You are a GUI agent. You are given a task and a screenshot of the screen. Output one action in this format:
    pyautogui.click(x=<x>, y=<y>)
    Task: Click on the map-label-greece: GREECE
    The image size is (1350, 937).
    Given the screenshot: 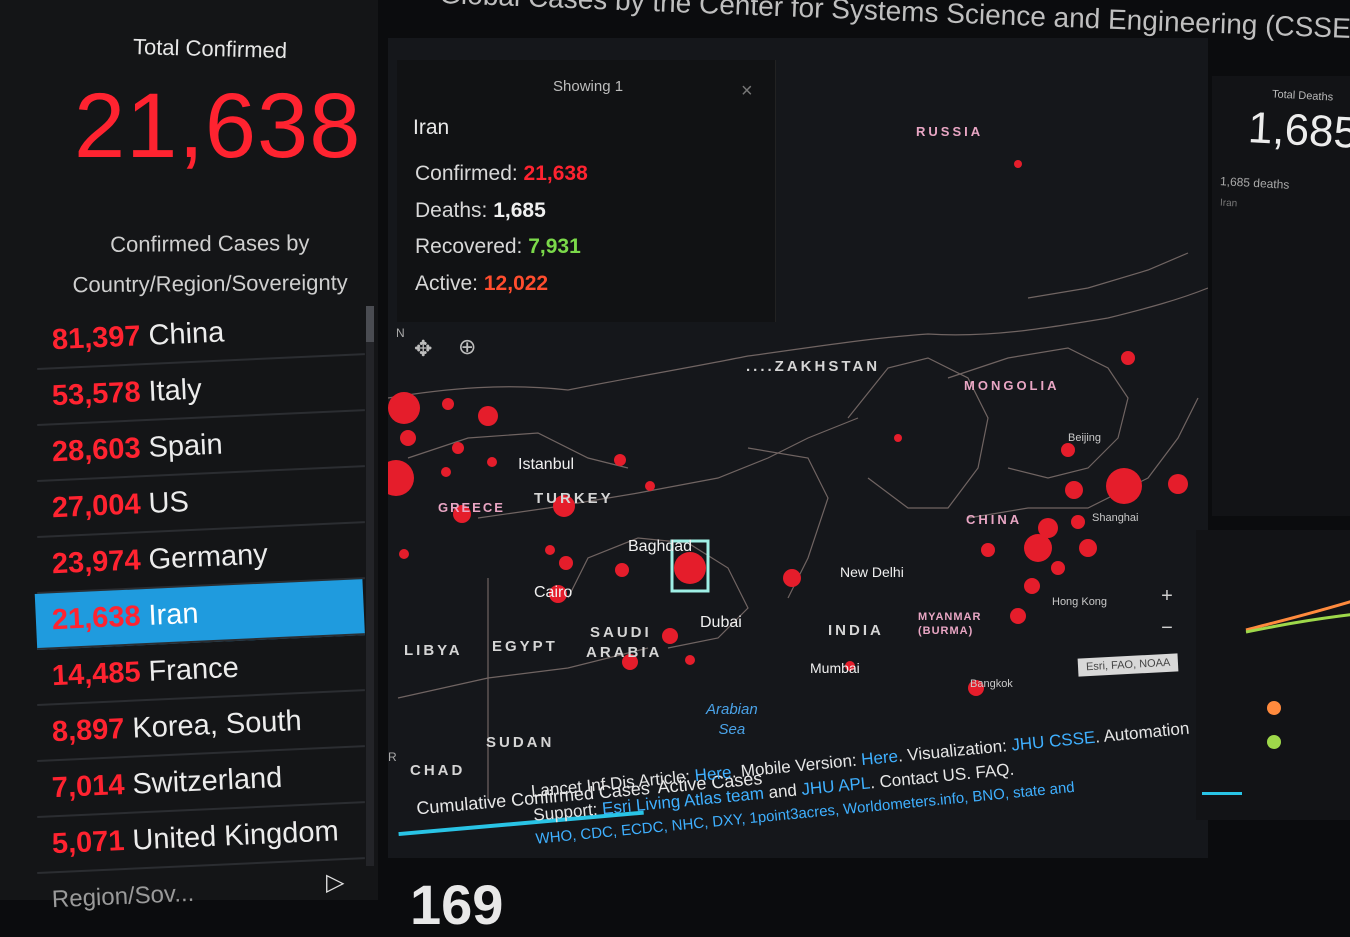 What is the action you would take?
    pyautogui.click(x=471, y=507)
    